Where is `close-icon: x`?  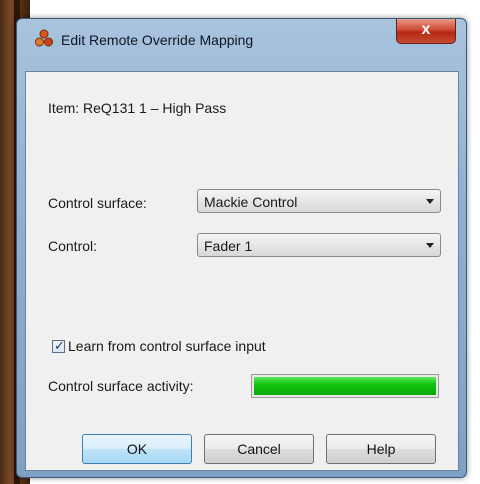
close-icon: x is located at coordinates (426, 29).